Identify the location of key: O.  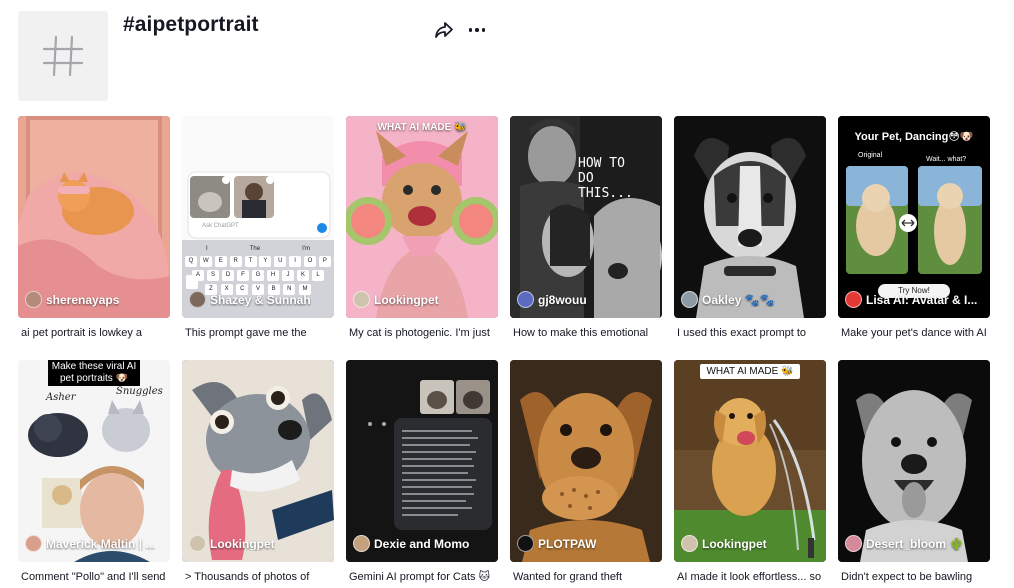
(310, 261).